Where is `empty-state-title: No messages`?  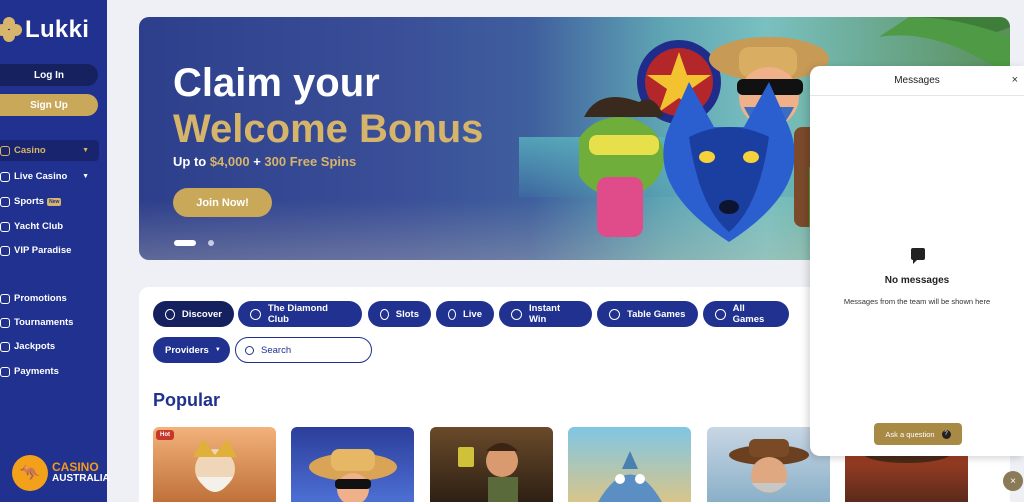
empty-state-title: No messages is located at coordinates (917, 280).